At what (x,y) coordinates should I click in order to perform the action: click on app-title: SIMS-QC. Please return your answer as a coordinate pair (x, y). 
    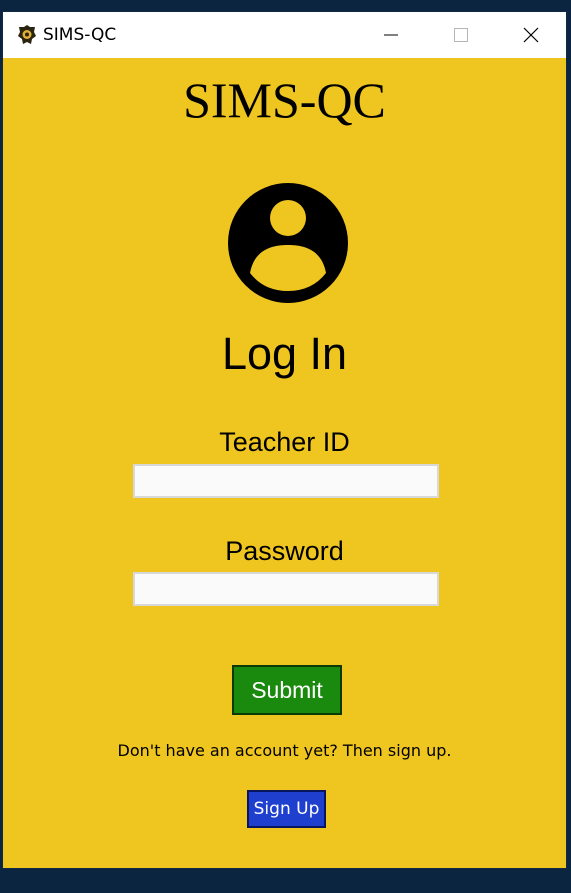
    Looking at the image, I should click on (284, 100).